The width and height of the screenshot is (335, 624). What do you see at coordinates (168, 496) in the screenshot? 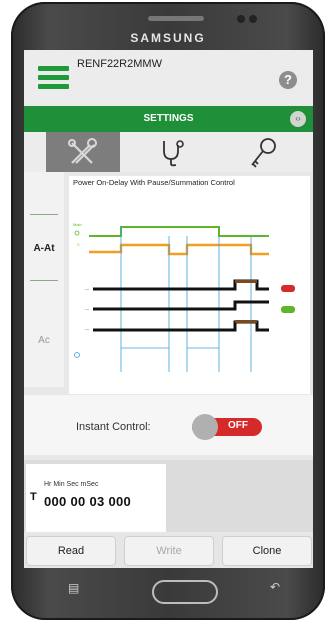
I see `timer-panel: T Hr Min Sec mSec 000 00 03 000` at bounding box center [168, 496].